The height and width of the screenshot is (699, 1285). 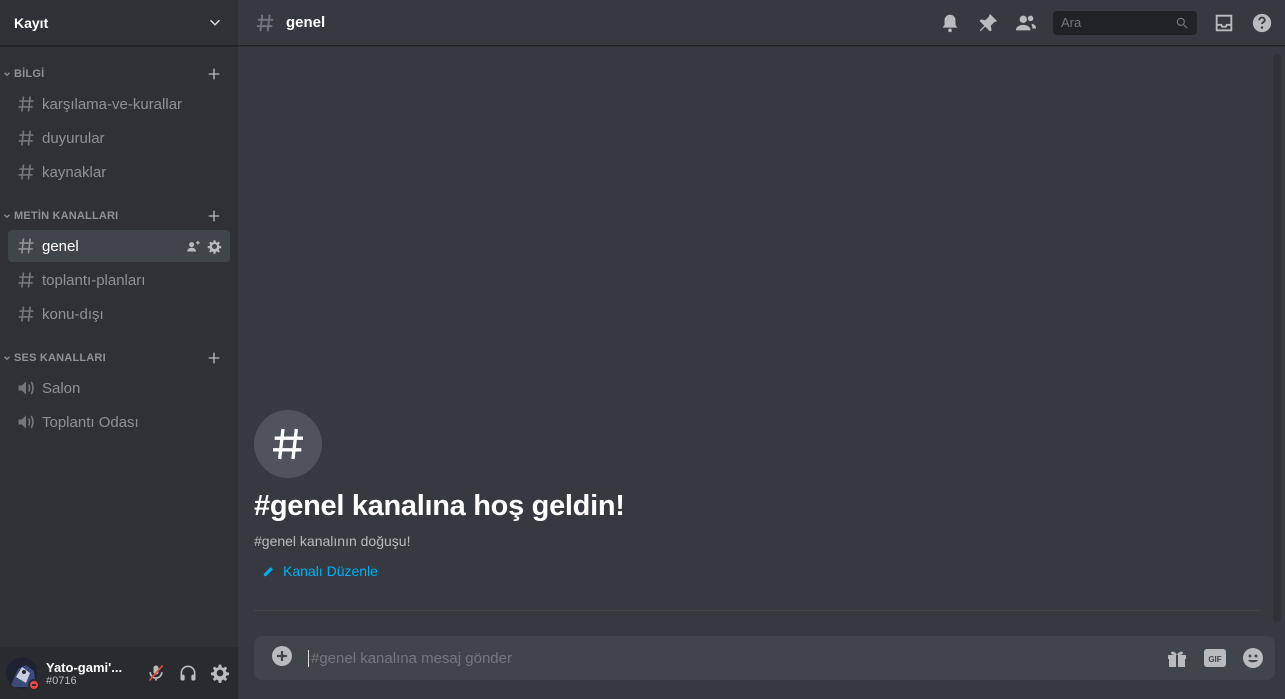 I want to click on members-icon, so click(x=1026, y=23).